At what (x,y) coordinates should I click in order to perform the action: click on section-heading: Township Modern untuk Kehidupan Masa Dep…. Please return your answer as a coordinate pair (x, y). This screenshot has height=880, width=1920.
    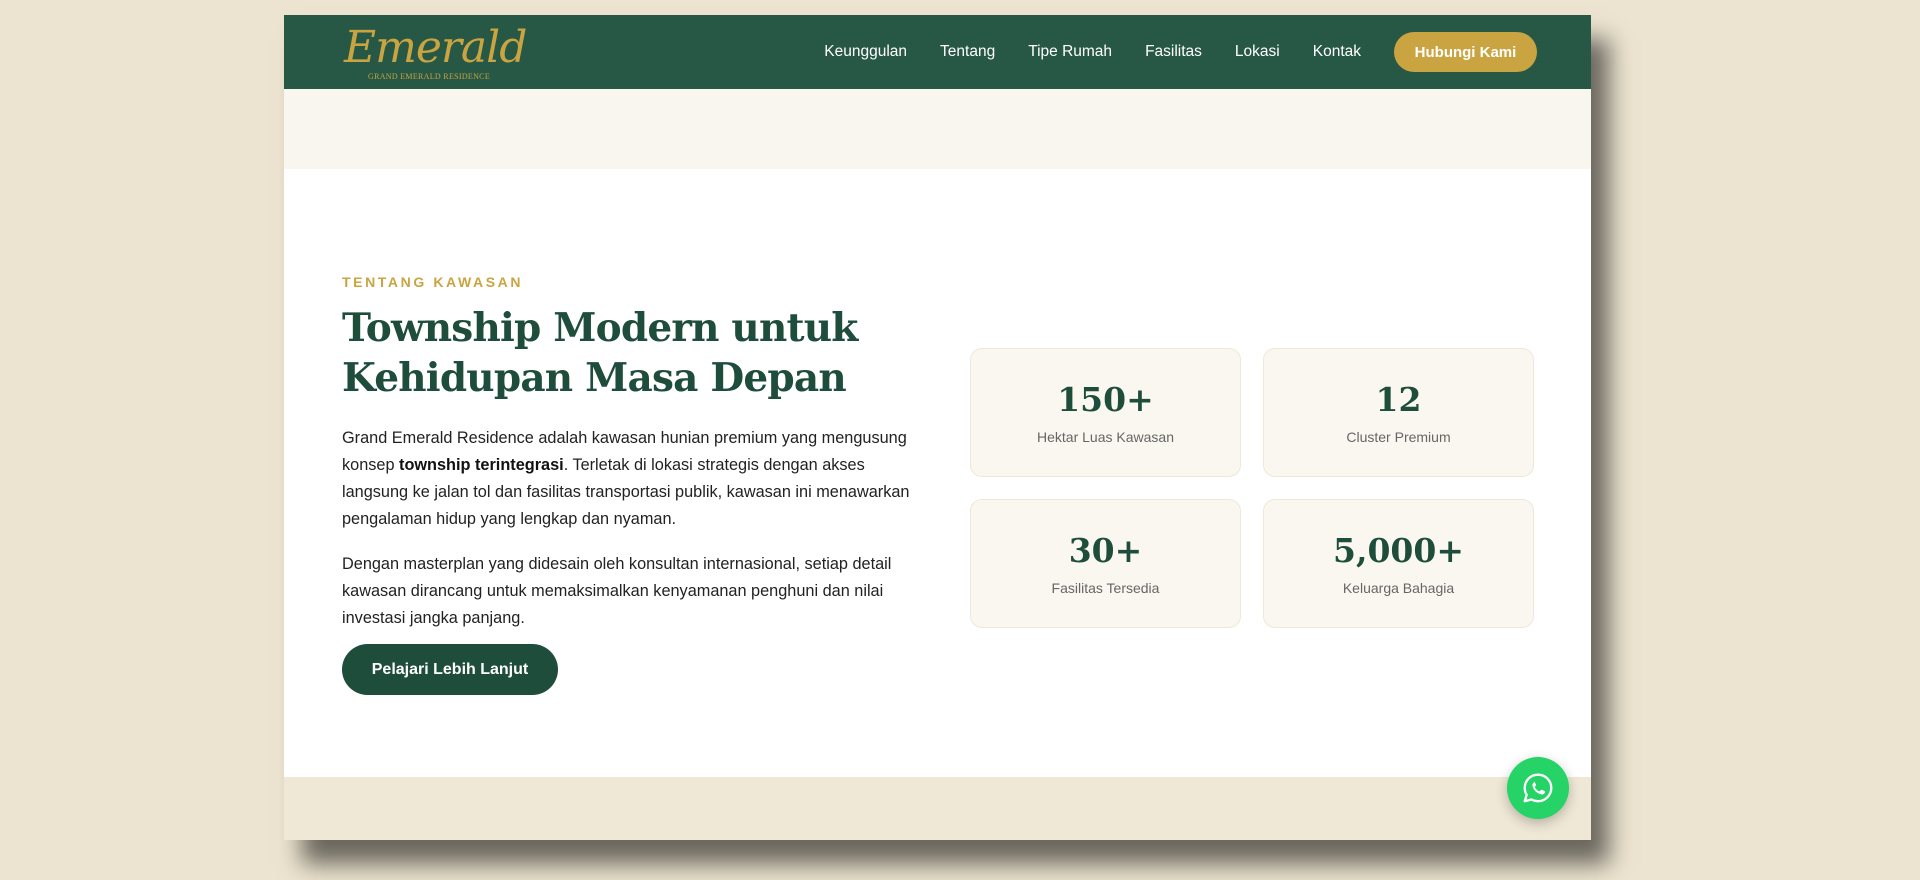
    Looking at the image, I should click on (600, 353).